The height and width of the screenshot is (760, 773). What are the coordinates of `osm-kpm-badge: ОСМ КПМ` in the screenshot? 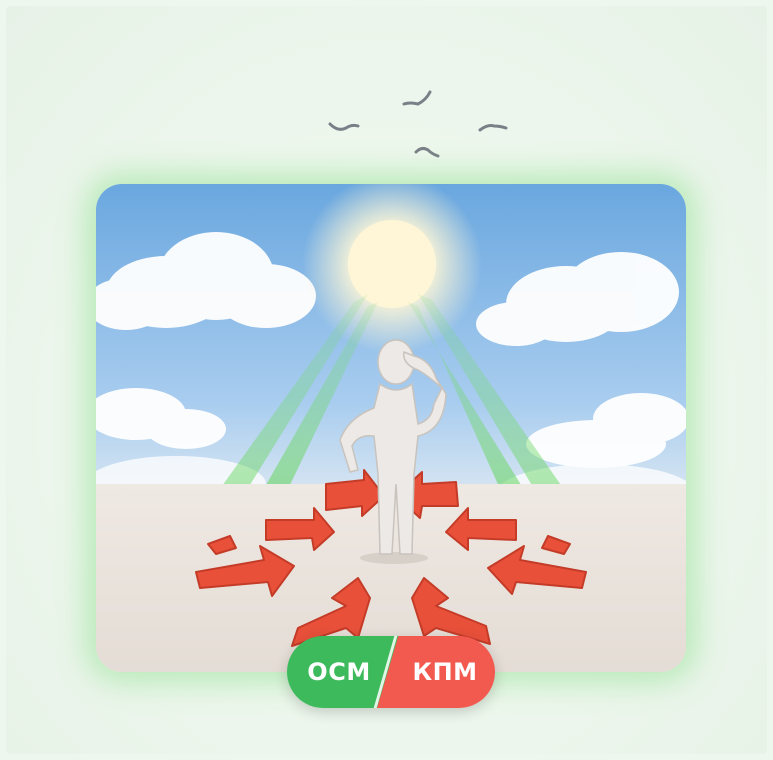 It's located at (391, 672).